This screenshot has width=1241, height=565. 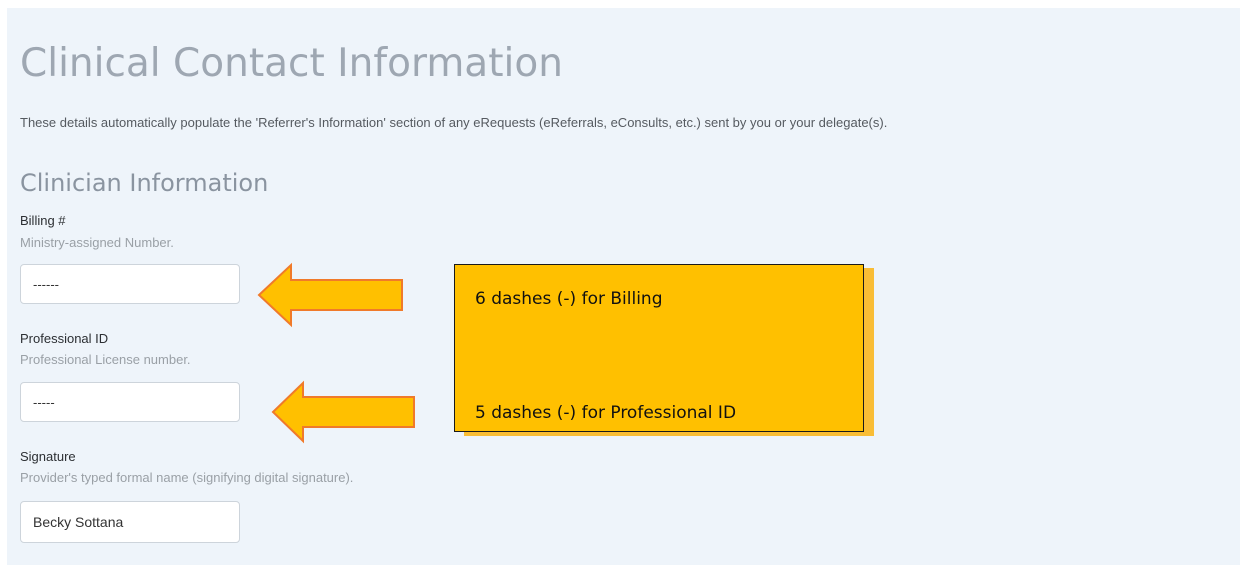 What do you see at coordinates (97, 242) in the screenshot?
I see `billing-help-text: Ministry-assigned Number.` at bounding box center [97, 242].